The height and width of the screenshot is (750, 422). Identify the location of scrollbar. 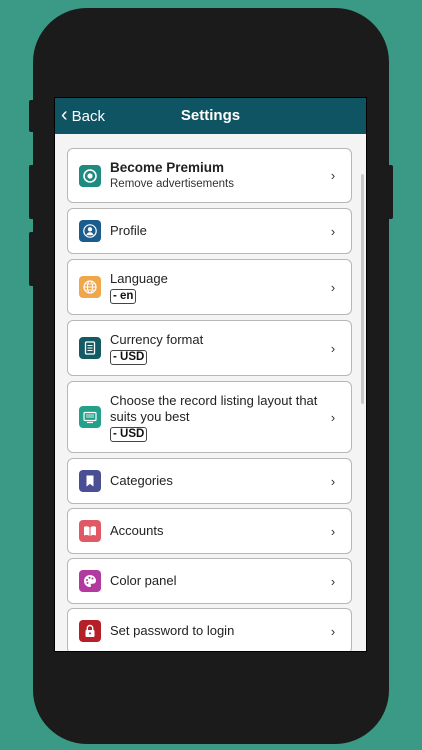
(362, 289).